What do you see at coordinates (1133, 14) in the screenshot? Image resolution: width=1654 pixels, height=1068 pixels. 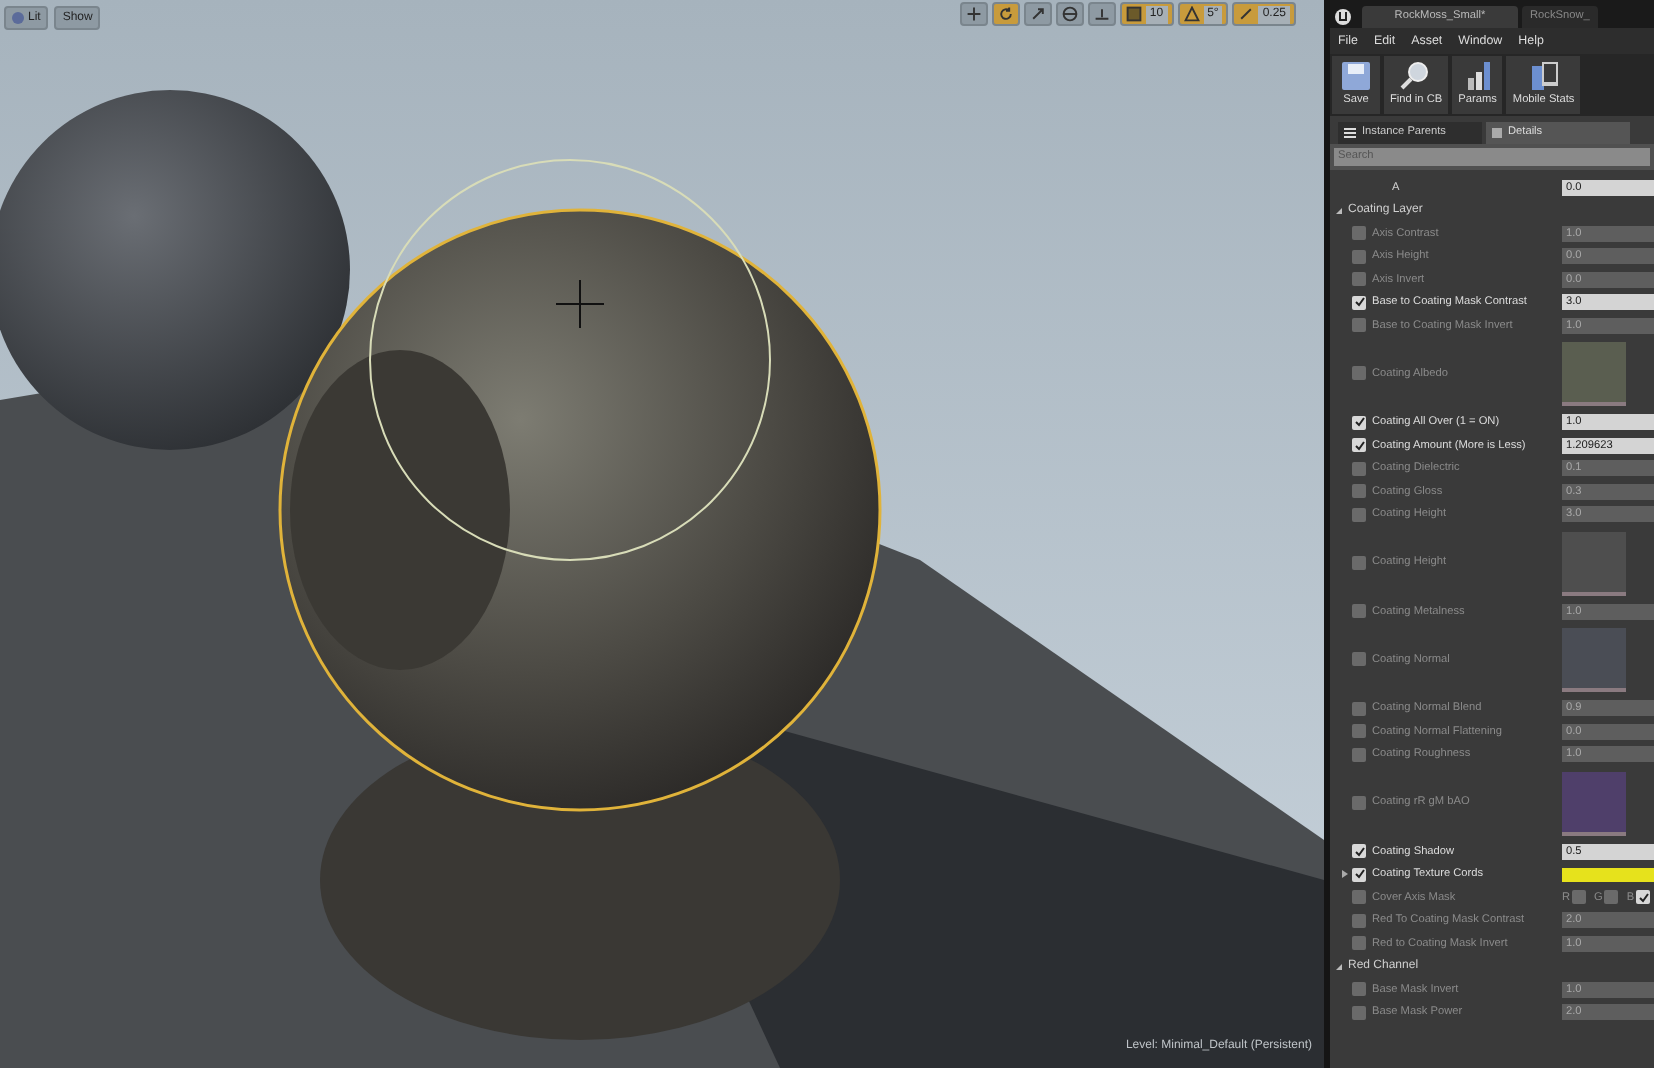 I see `grid-icon` at bounding box center [1133, 14].